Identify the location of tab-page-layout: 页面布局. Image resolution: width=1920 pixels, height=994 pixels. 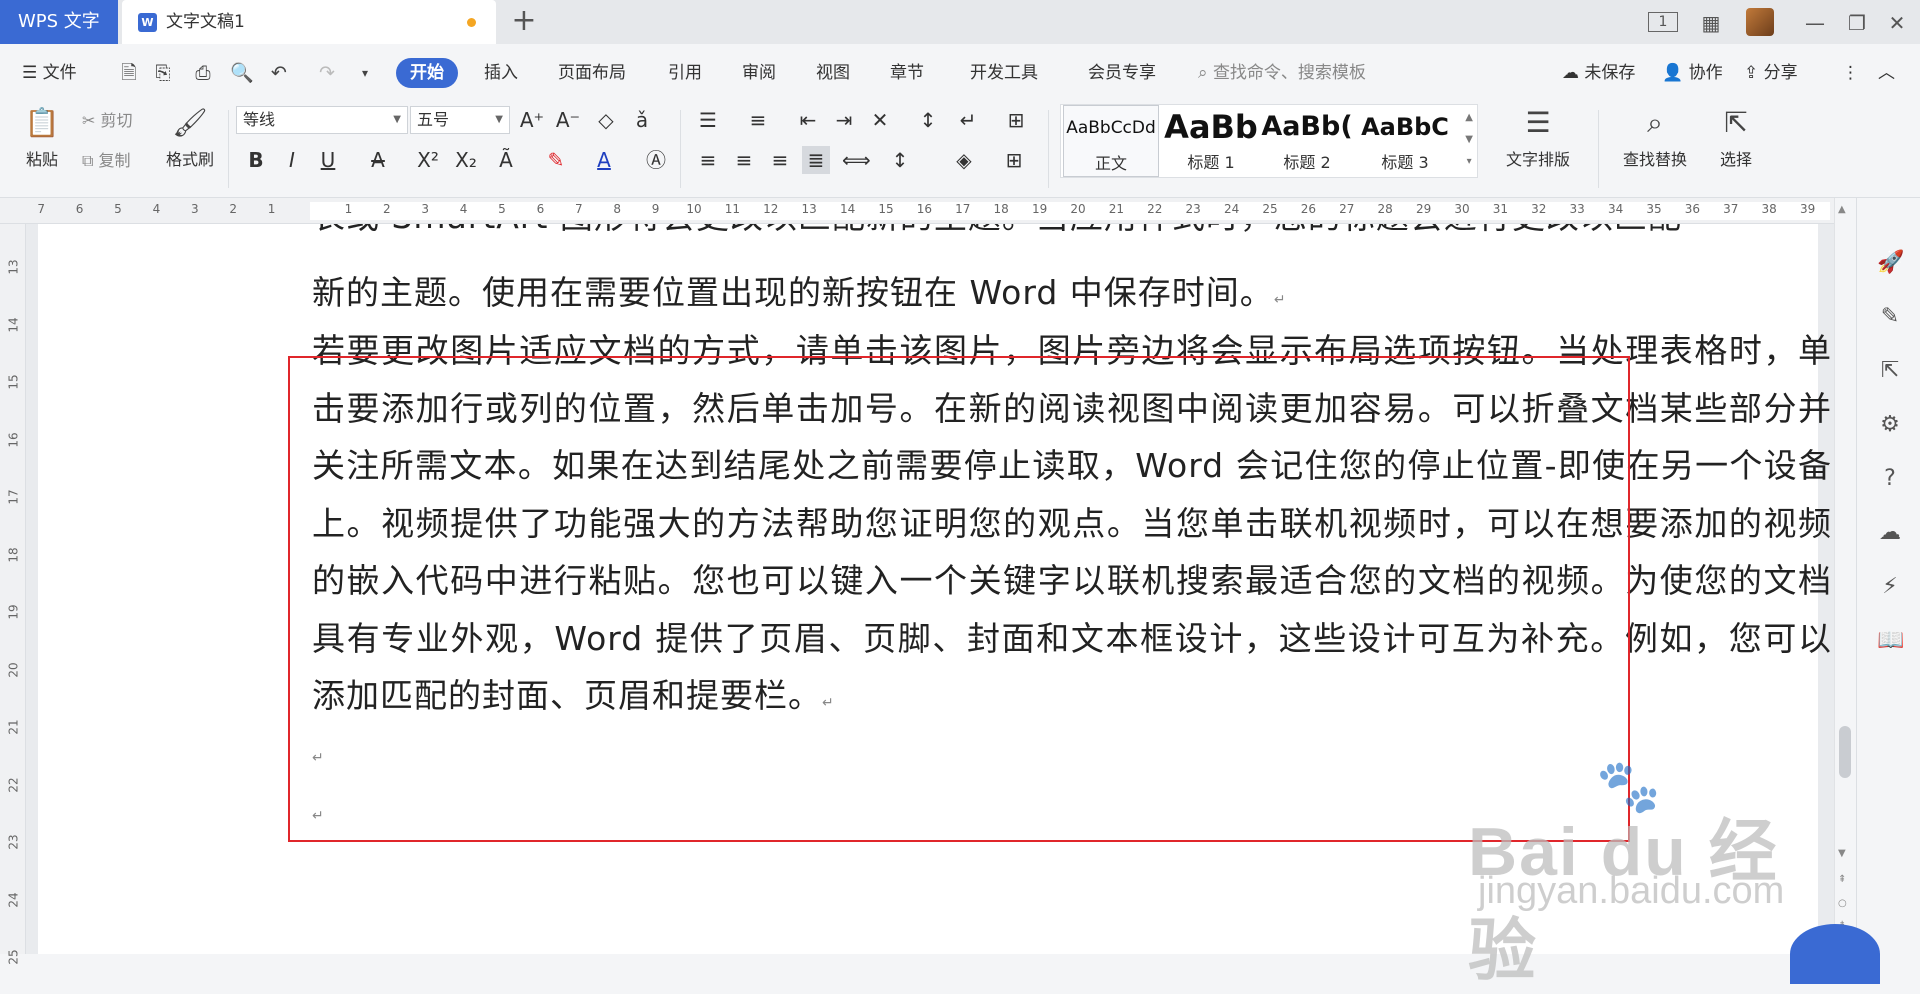
(592, 73).